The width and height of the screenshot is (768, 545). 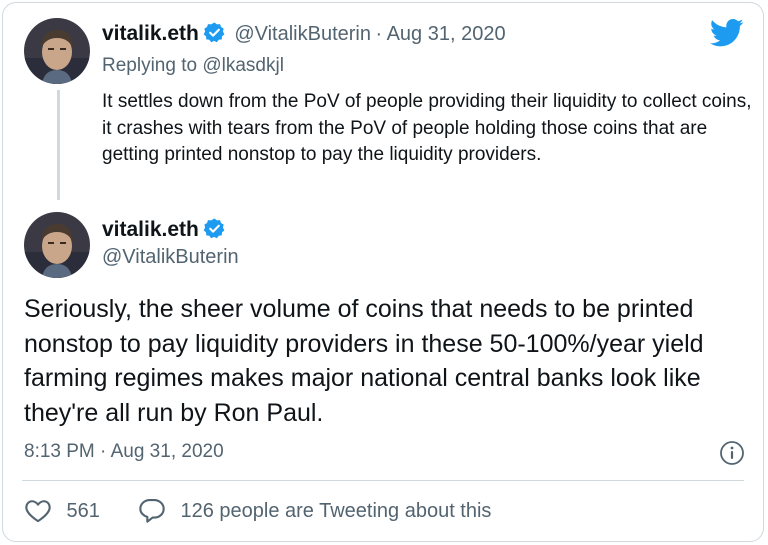 I want to click on main-tweet-author: vitalik.eth, so click(x=164, y=229).